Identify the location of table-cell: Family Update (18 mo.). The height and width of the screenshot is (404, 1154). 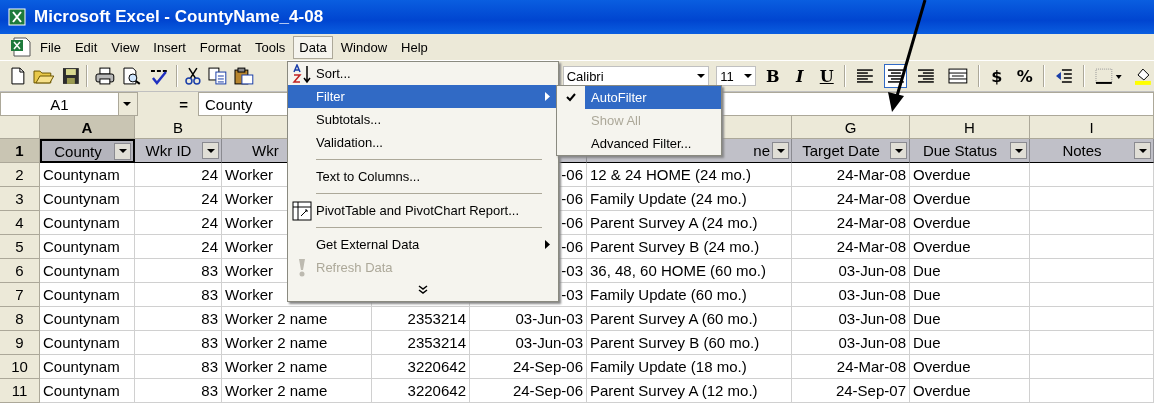
(689, 367).